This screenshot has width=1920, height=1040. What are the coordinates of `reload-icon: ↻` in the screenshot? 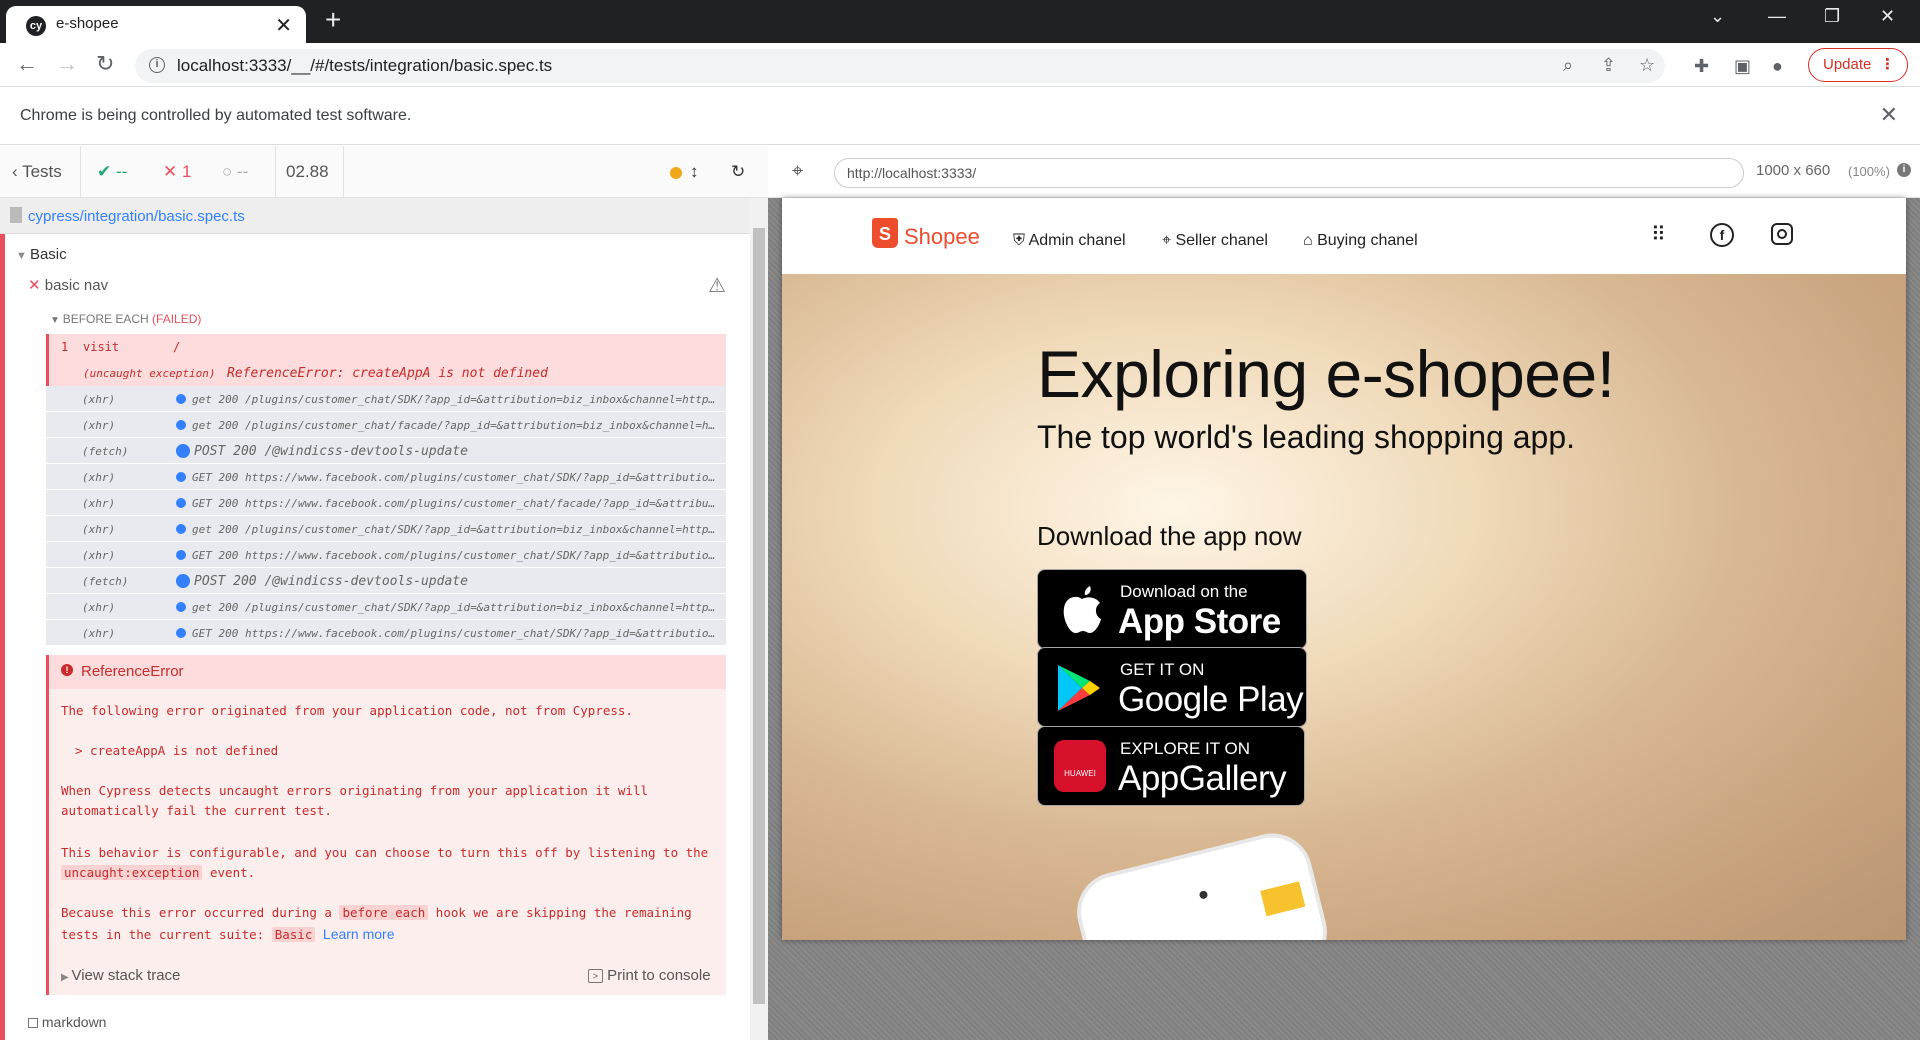 It's located at (105, 64).